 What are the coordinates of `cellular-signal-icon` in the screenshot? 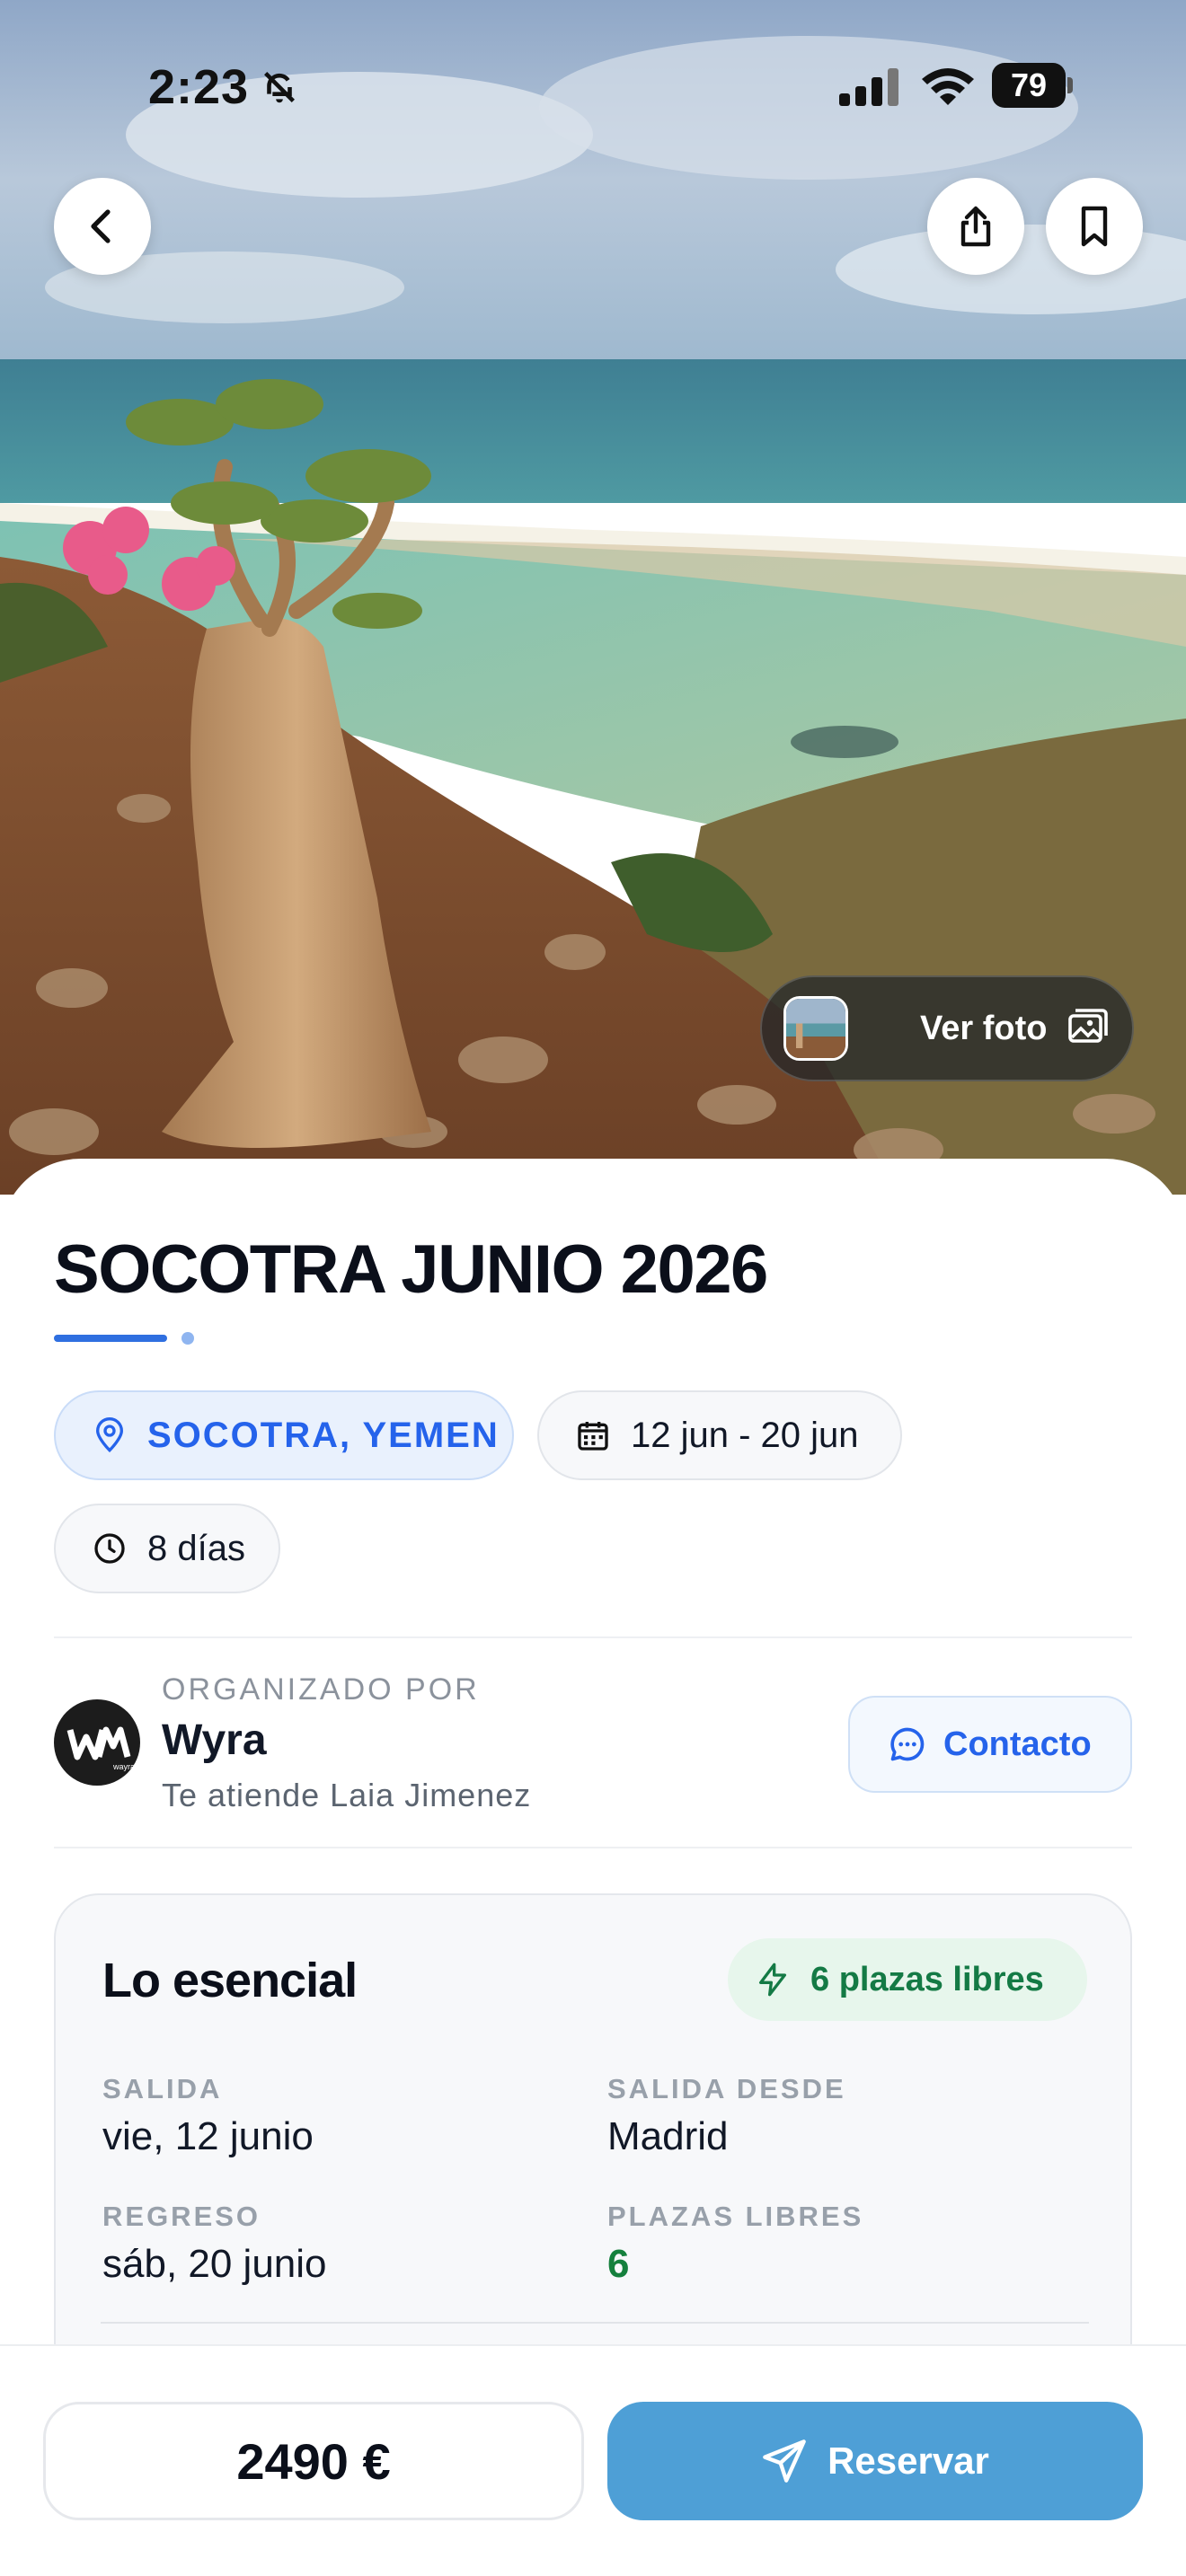 It's located at (868, 87).